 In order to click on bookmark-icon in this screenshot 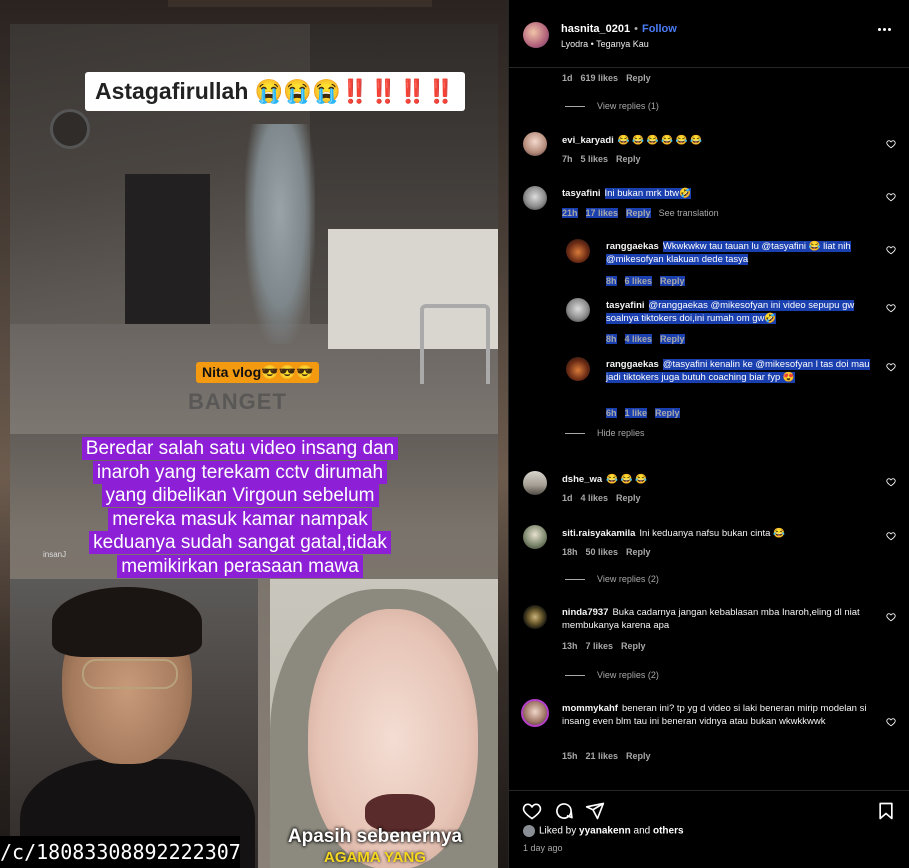, I will do `click(886, 811)`.